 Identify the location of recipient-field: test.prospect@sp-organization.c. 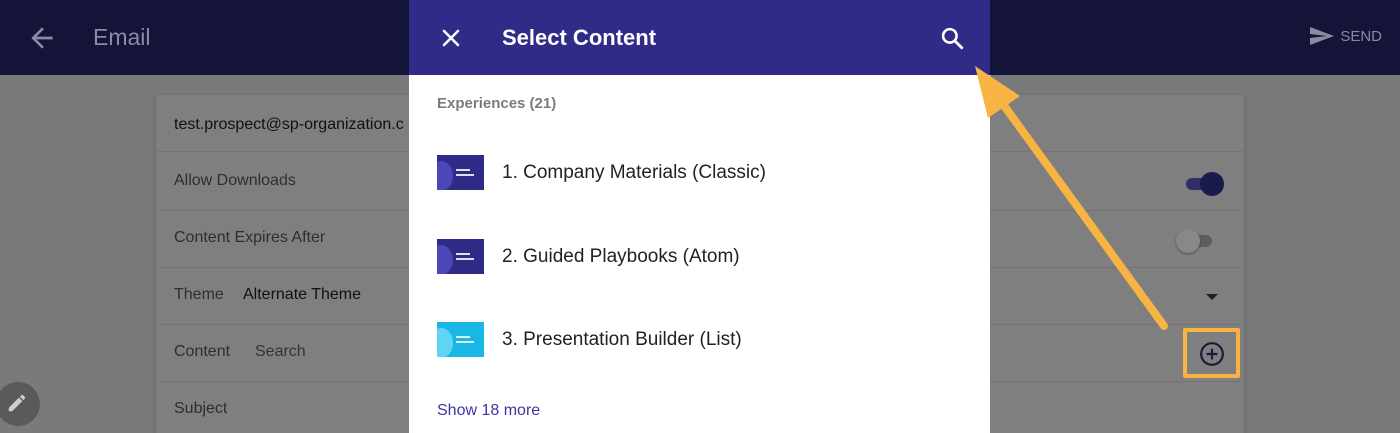
(289, 125).